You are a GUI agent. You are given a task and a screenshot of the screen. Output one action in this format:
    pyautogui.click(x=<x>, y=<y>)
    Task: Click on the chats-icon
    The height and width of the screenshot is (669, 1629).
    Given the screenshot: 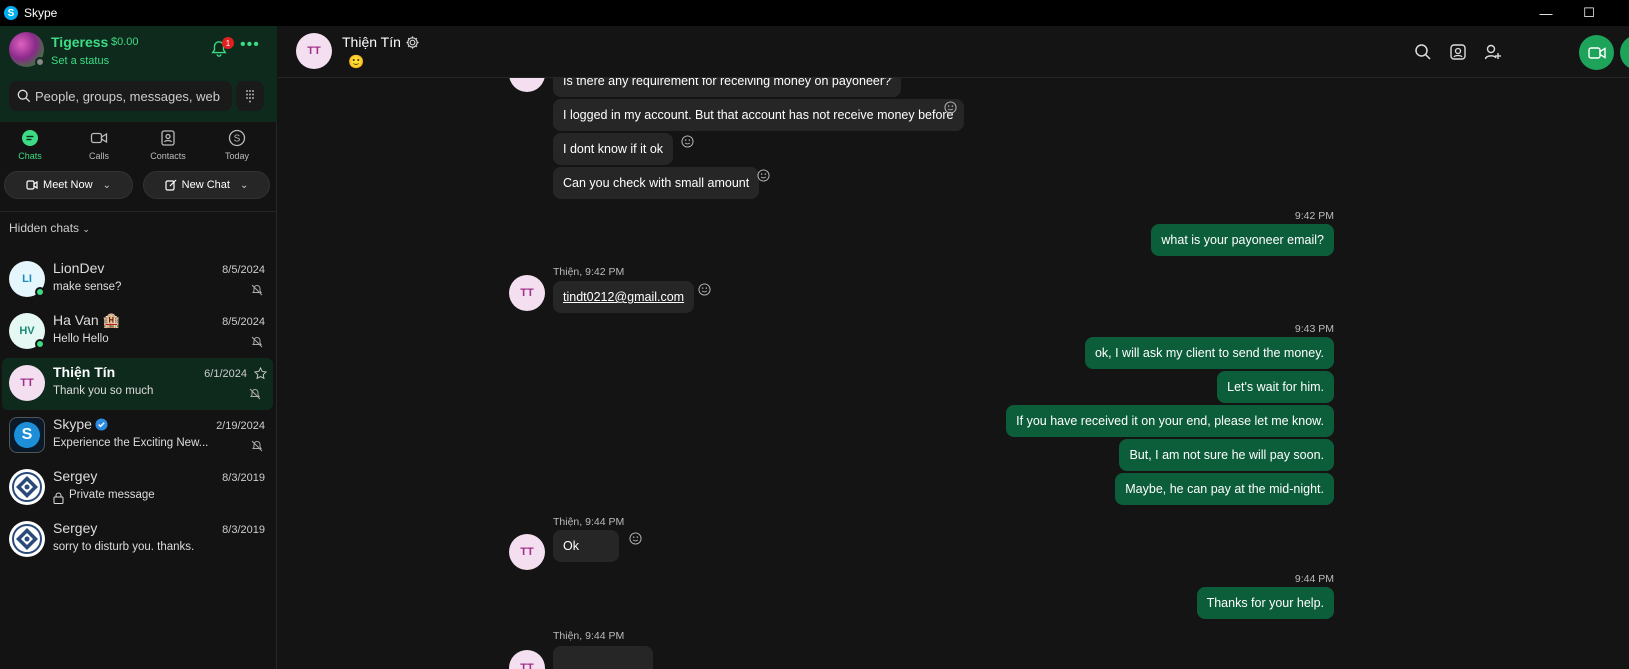 What is the action you would take?
    pyautogui.click(x=30, y=138)
    